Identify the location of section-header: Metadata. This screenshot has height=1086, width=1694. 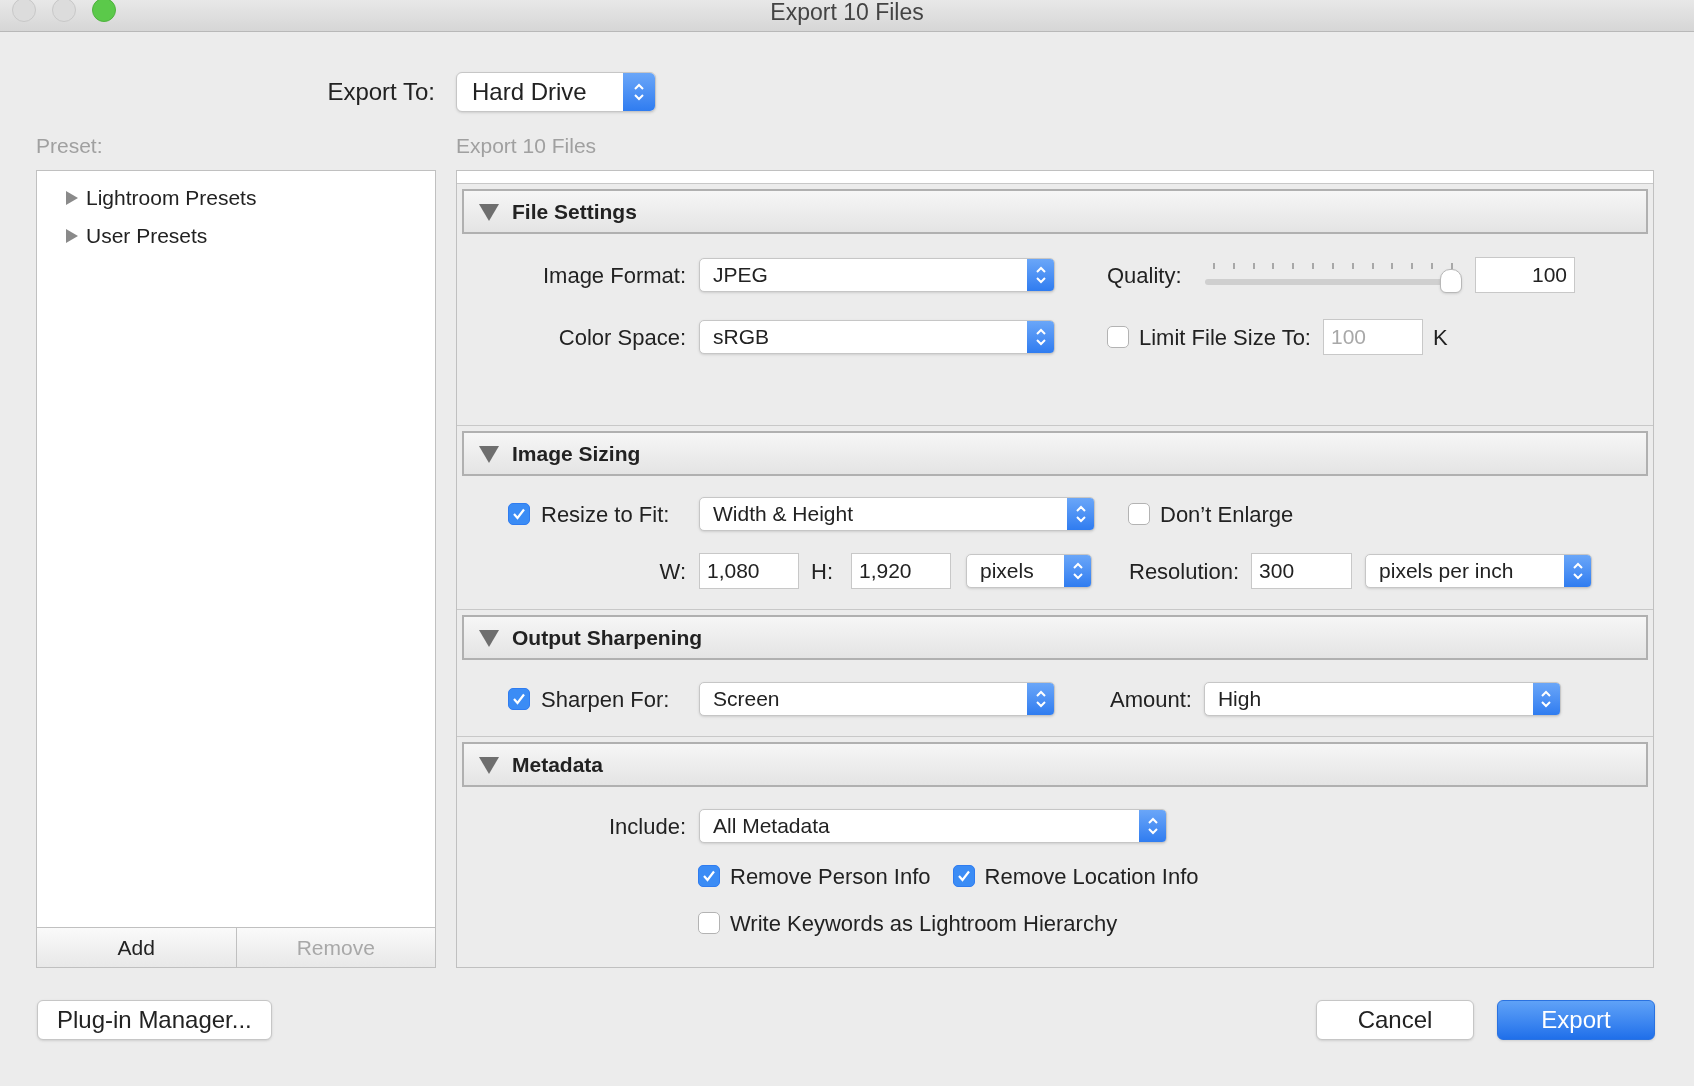
(1055, 764).